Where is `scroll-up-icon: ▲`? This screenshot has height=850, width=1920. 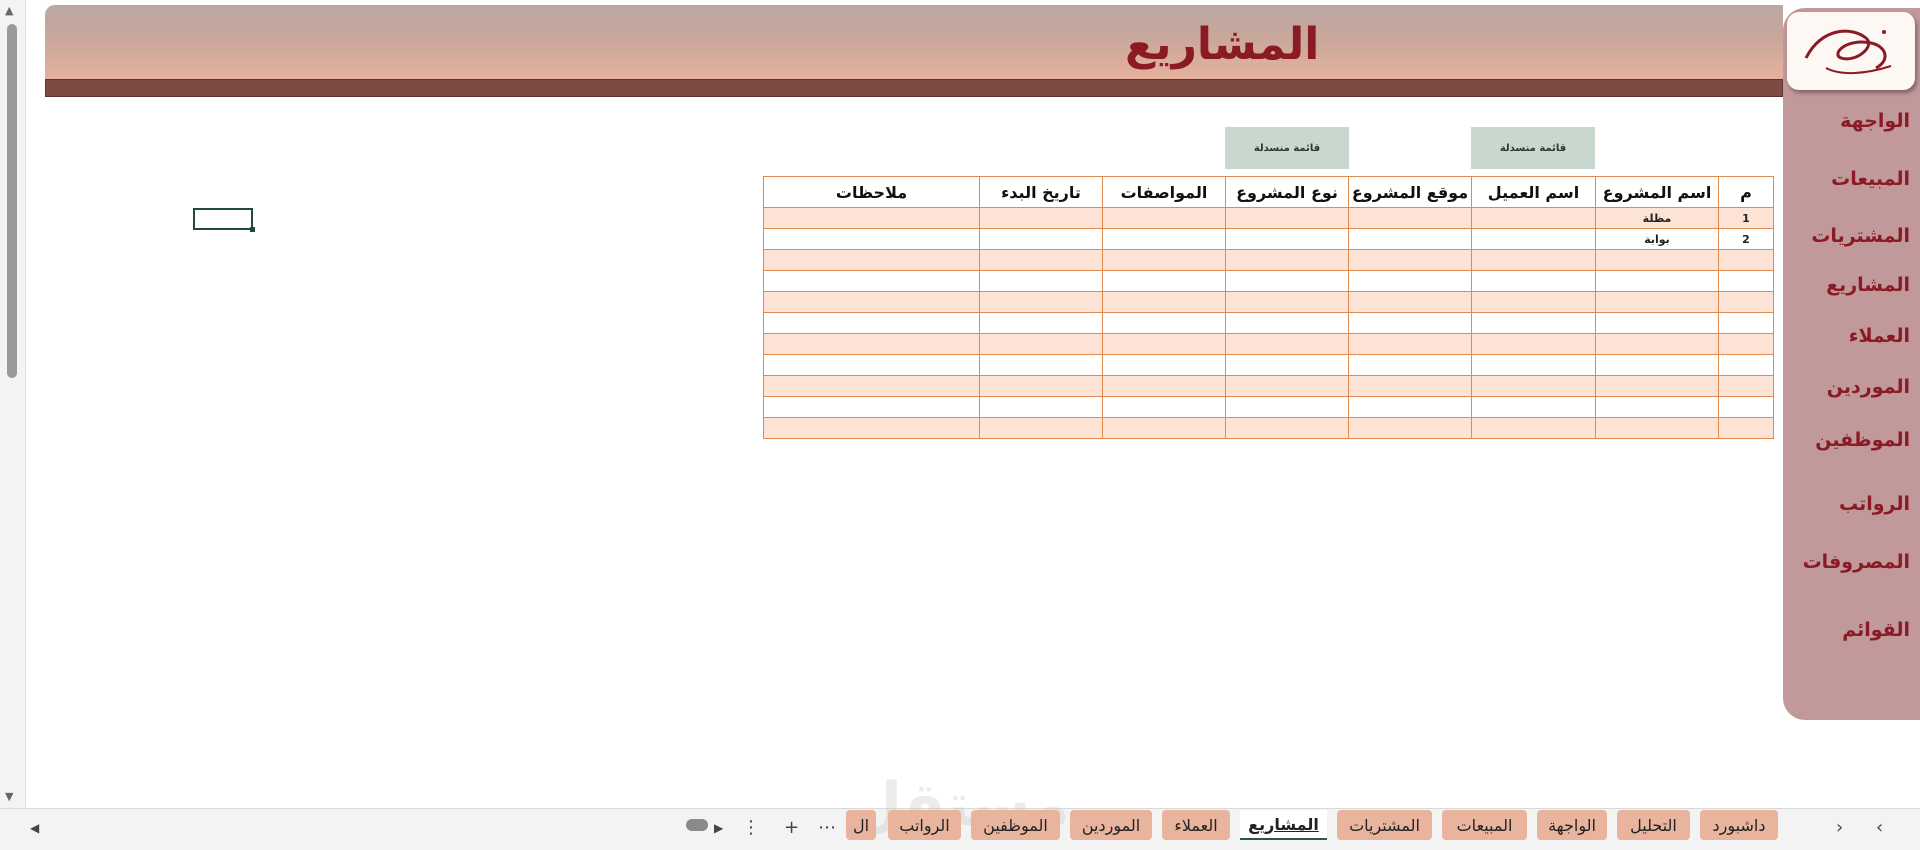 scroll-up-icon: ▲ is located at coordinates (9, 10).